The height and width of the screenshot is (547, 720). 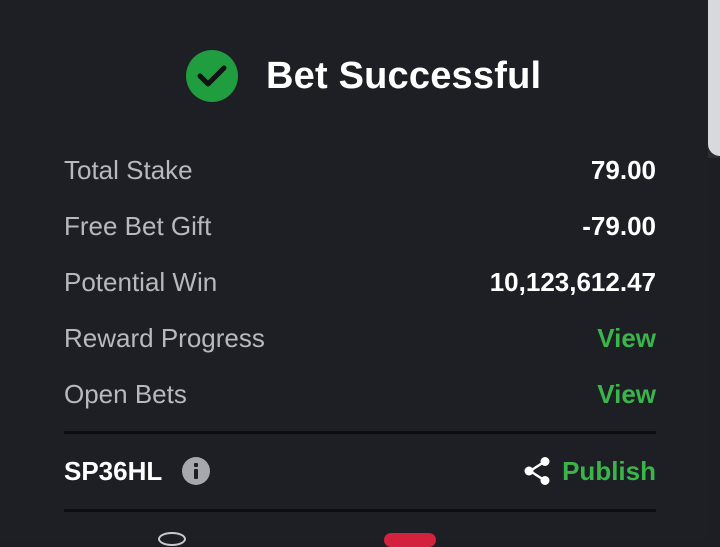 What do you see at coordinates (410, 540) in the screenshot?
I see `bottom-button-partial` at bounding box center [410, 540].